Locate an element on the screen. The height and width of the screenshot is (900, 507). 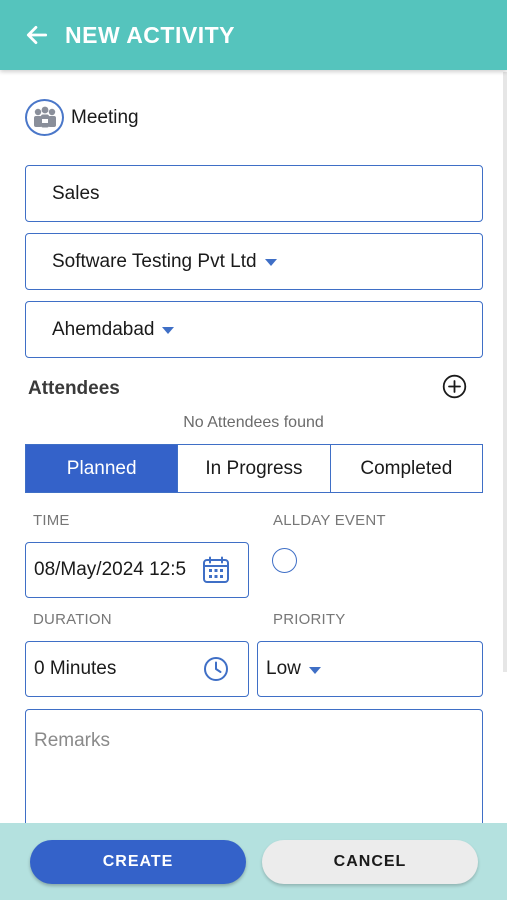
location-select: Ahemdabad is located at coordinates (254, 329).